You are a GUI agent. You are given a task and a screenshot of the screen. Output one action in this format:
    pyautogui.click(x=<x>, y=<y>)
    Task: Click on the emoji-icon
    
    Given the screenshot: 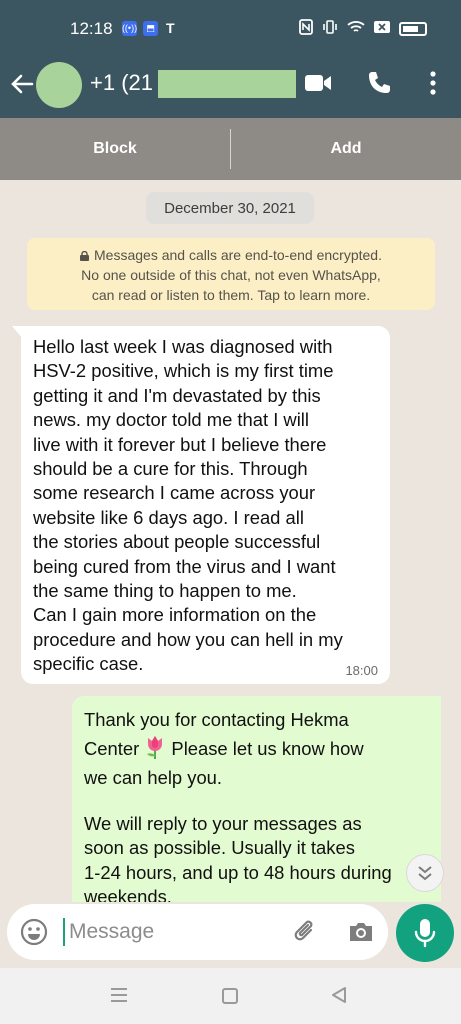 What is the action you would take?
    pyautogui.click(x=34, y=932)
    